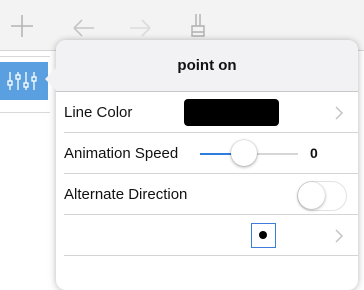 This screenshot has width=364, height=290. I want to click on plus-icon, so click(22, 26).